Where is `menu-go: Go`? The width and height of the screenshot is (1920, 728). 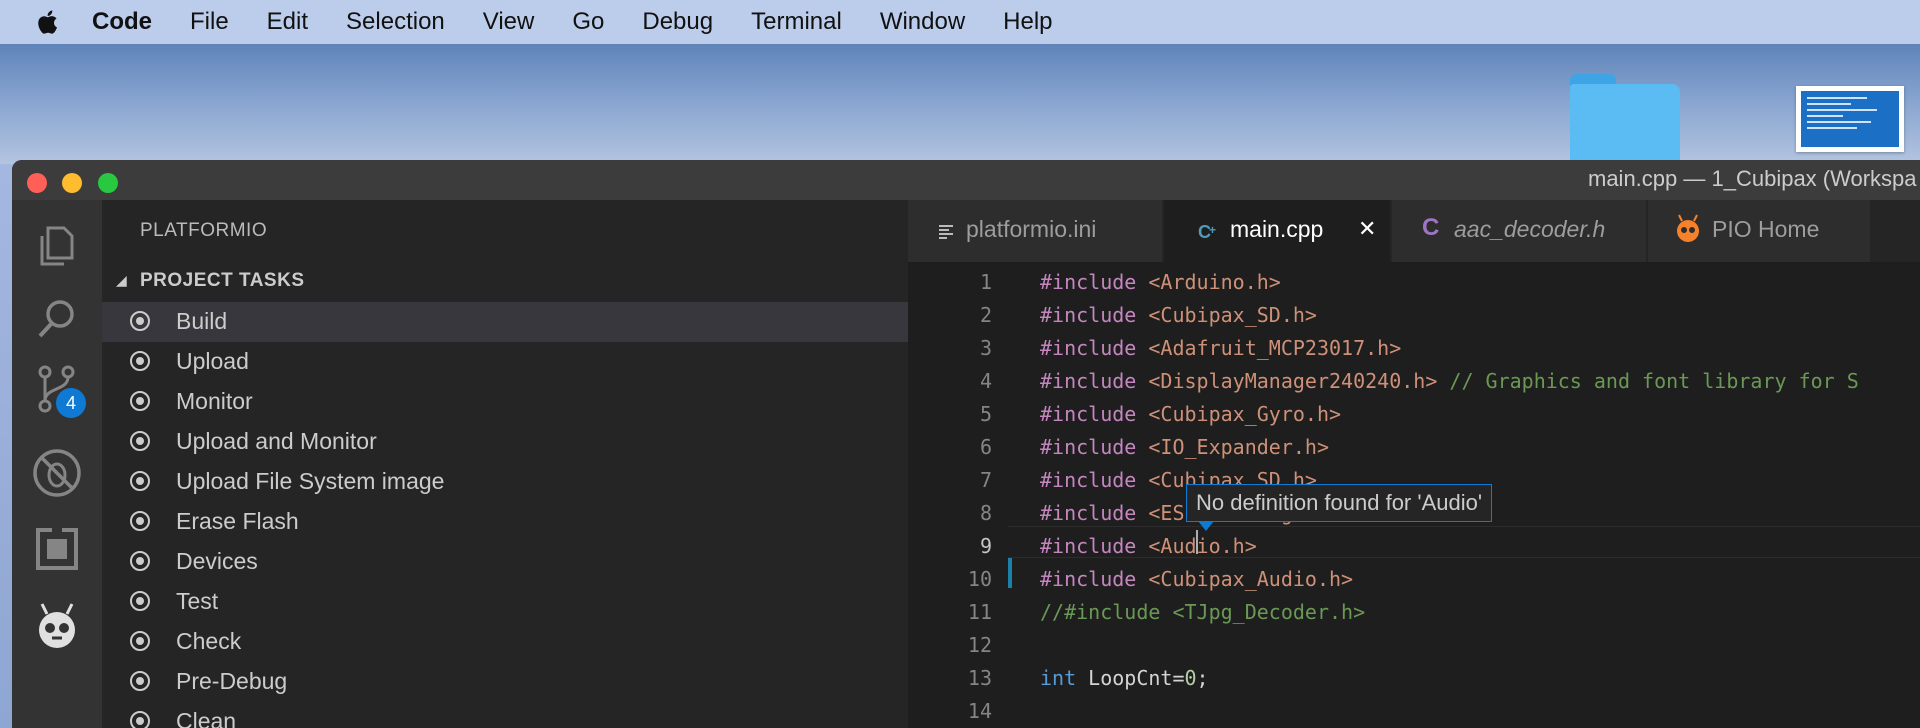
menu-go: Go is located at coordinates (588, 22).